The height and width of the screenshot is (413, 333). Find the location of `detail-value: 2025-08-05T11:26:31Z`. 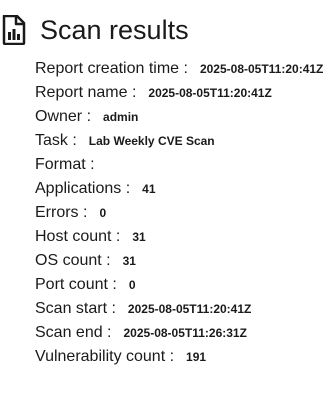

detail-value: 2025-08-05T11:26:31Z is located at coordinates (185, 333).